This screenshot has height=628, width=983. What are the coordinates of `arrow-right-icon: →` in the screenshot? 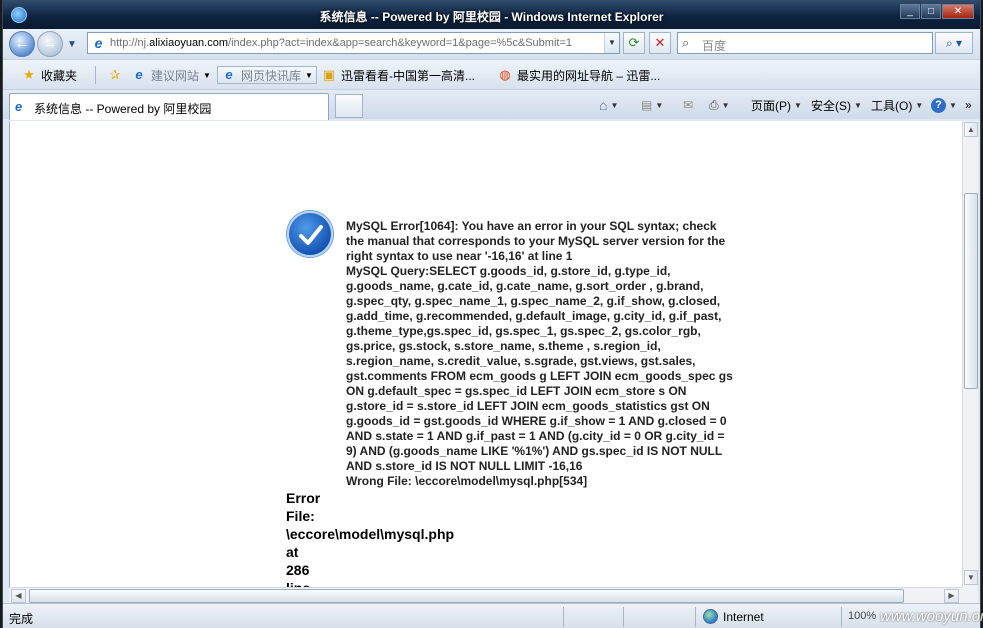 It's located at (50, 43).